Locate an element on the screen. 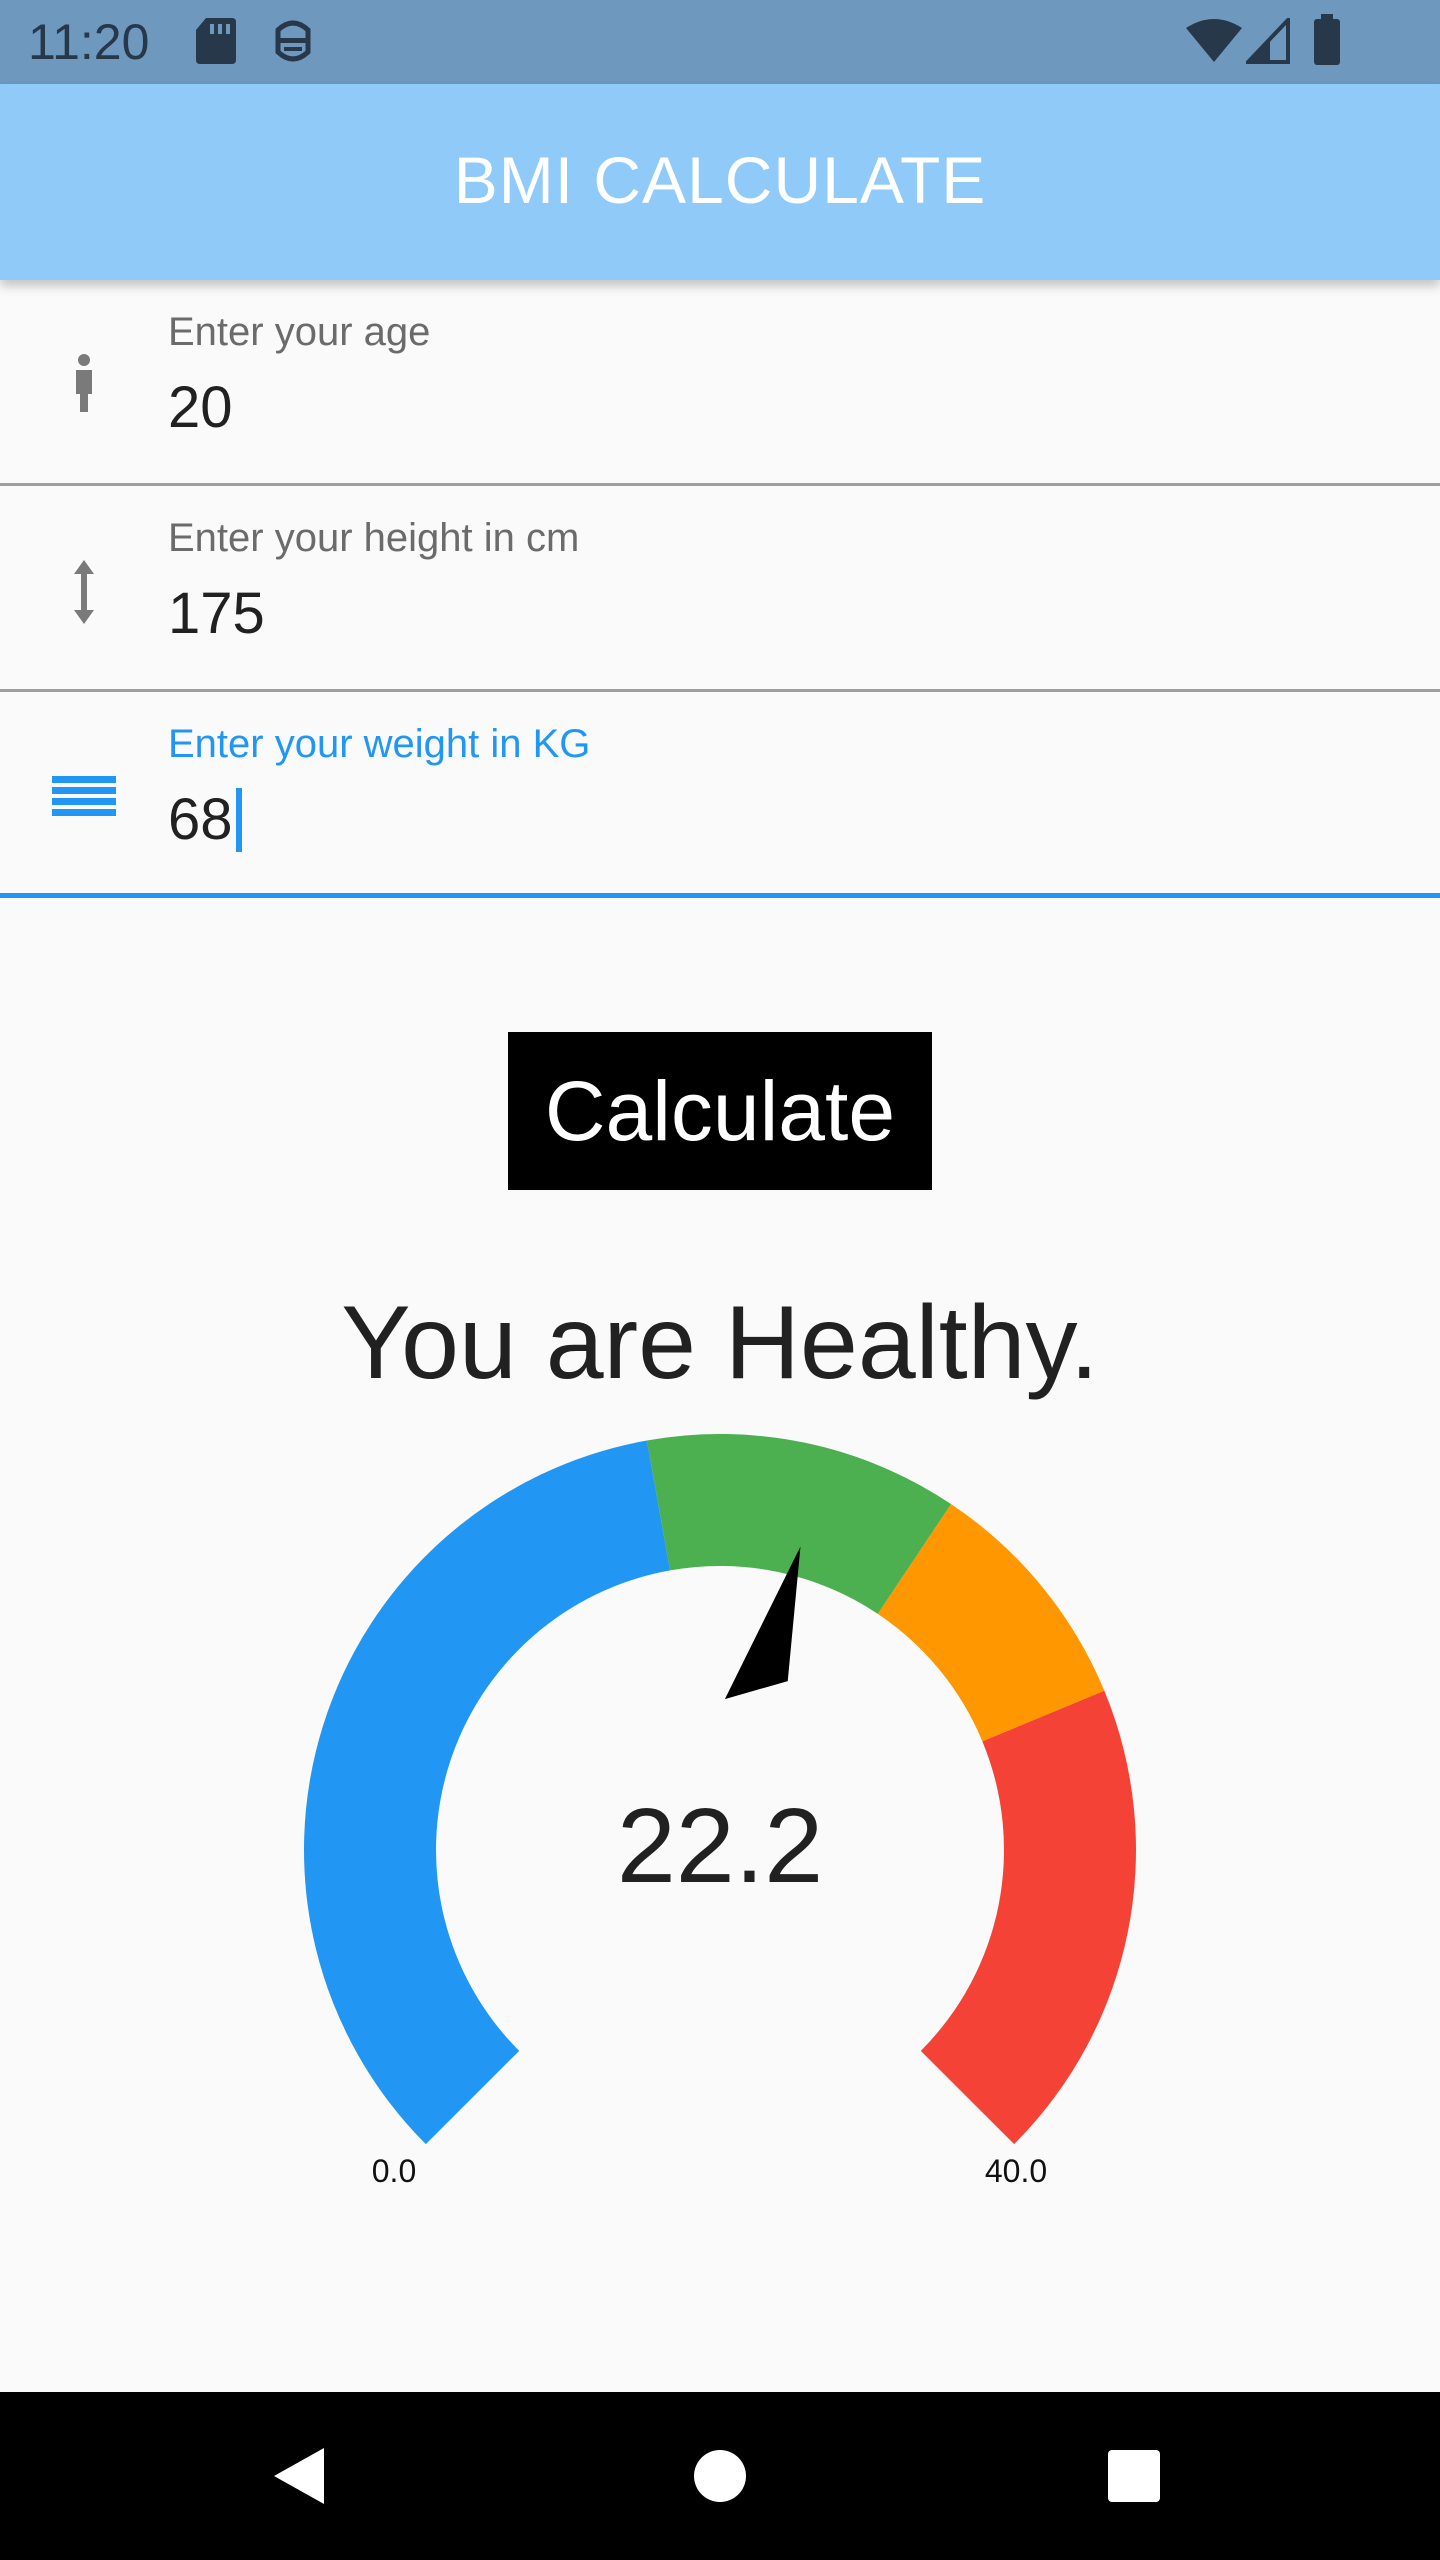 Image resolution: width=1440 pixels, height=2560 pixels. recents-icon is located at coordinates (1134, 2476).